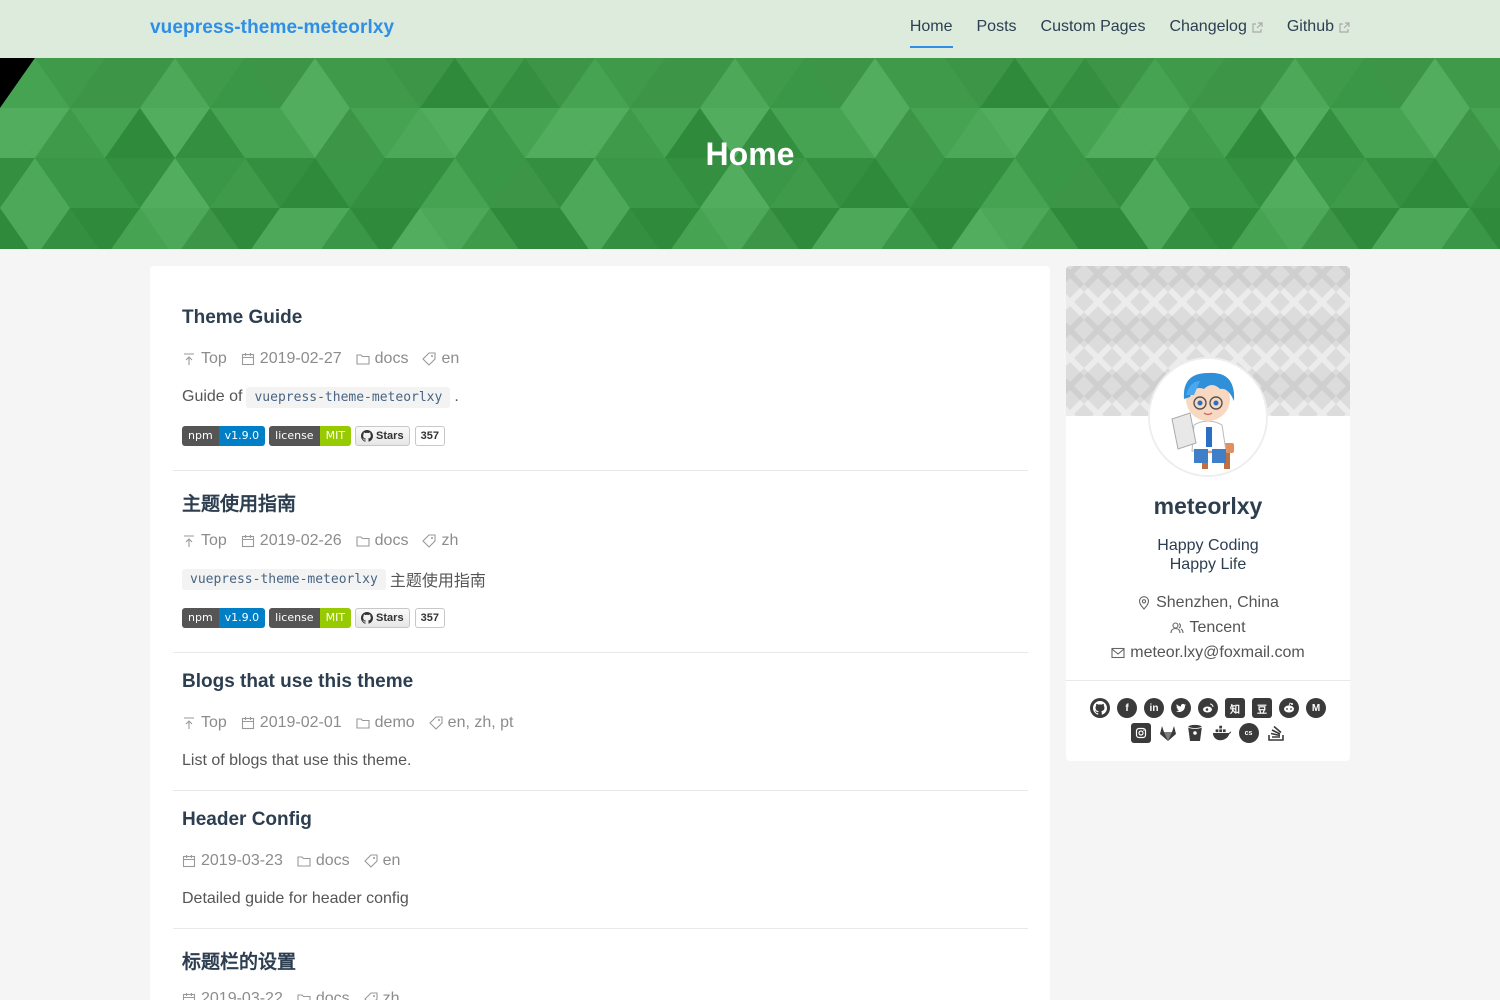 This screenshot has width=1500, height=1000. I want to click on post-excerpt: List of blogs that use this theme., so click(605, 761).